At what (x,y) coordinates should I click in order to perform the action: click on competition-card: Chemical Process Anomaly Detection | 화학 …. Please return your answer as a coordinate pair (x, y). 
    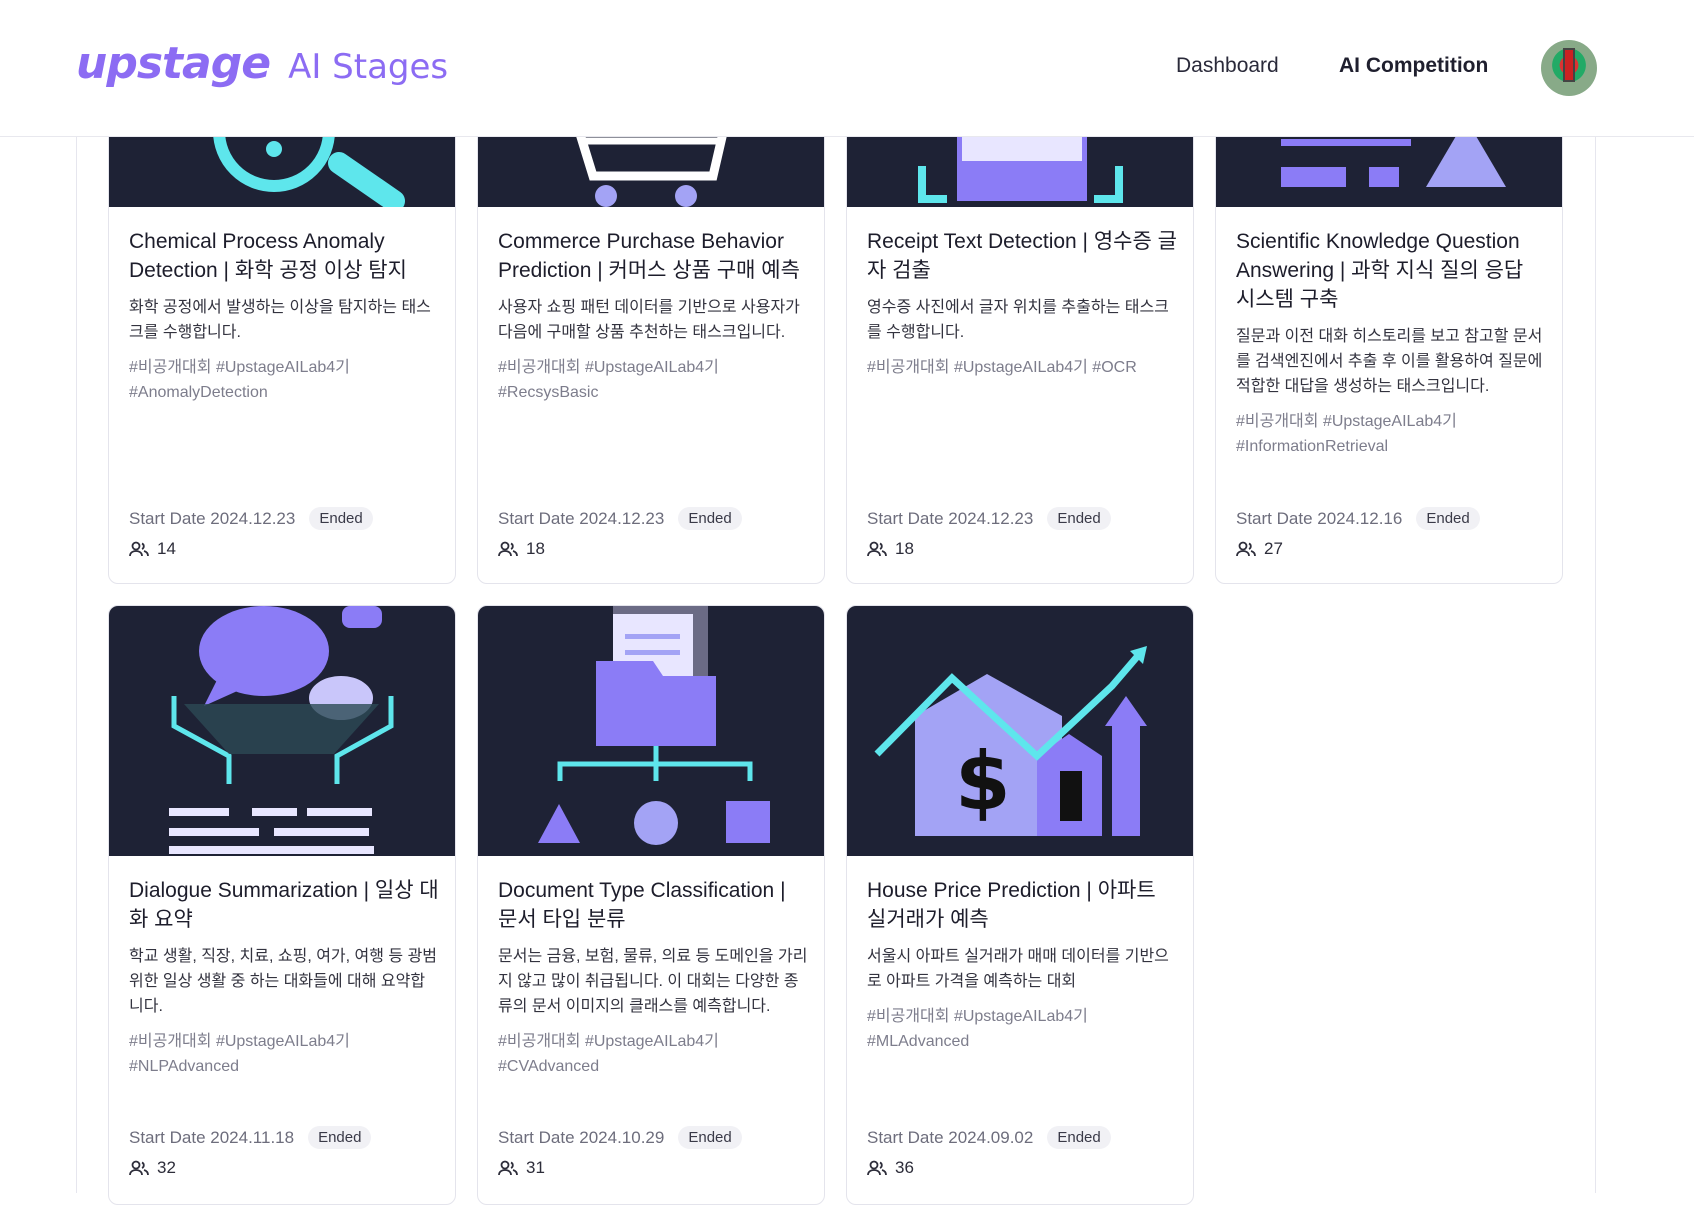
    Looking at the image, I should click on (282, 327).